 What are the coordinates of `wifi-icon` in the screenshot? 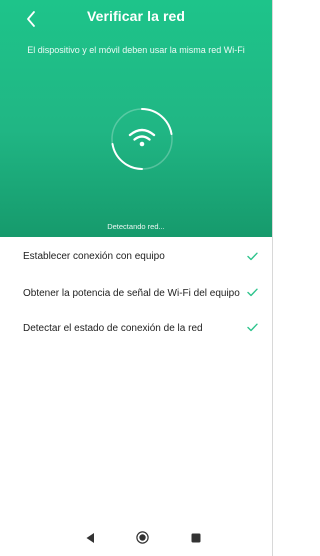 It's located at (142, 139).